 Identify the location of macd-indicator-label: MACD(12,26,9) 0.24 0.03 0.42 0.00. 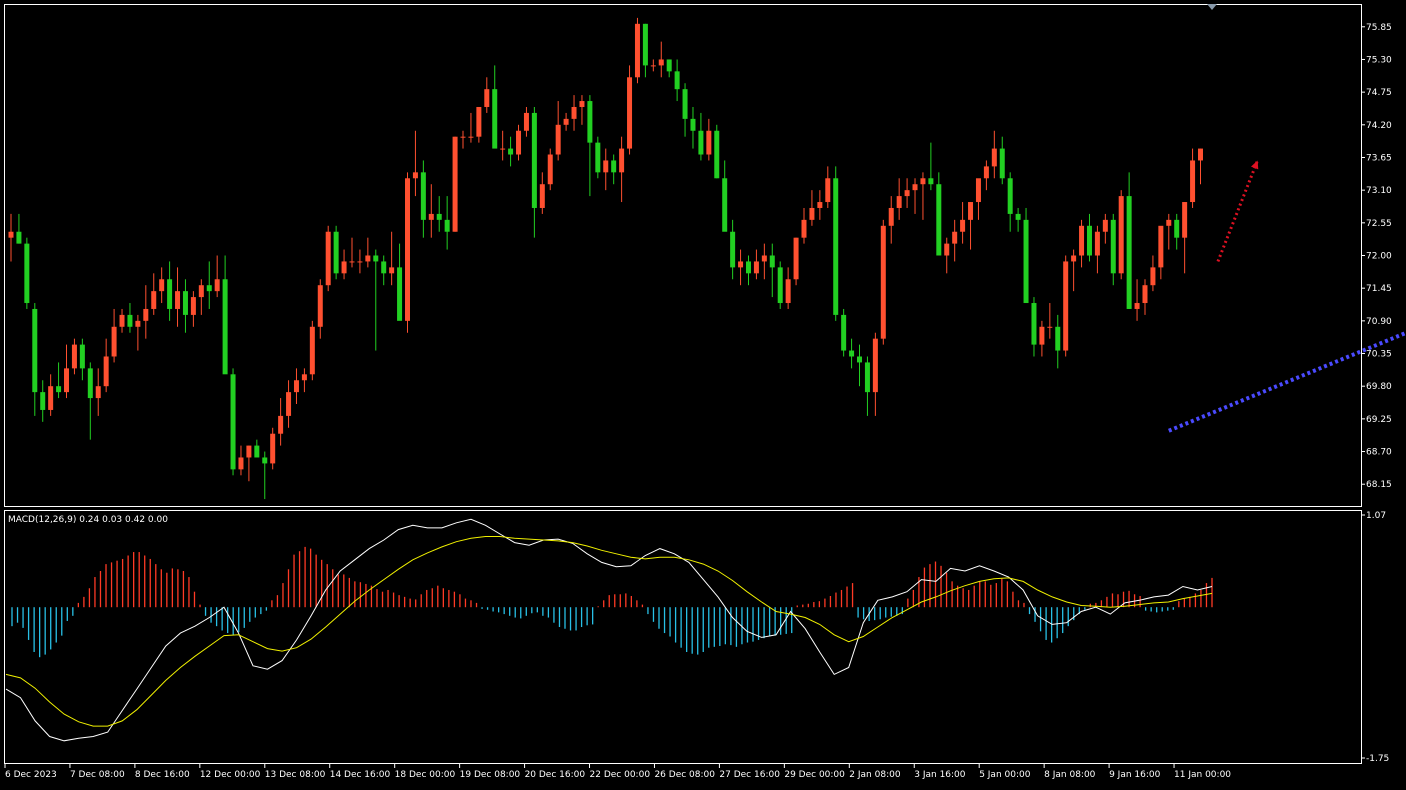
(88, 520).